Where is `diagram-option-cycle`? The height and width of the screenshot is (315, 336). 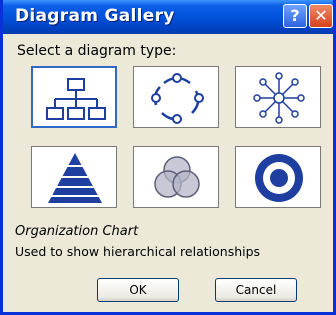 diagram-option-cycle is located at coordinates (176, 97).